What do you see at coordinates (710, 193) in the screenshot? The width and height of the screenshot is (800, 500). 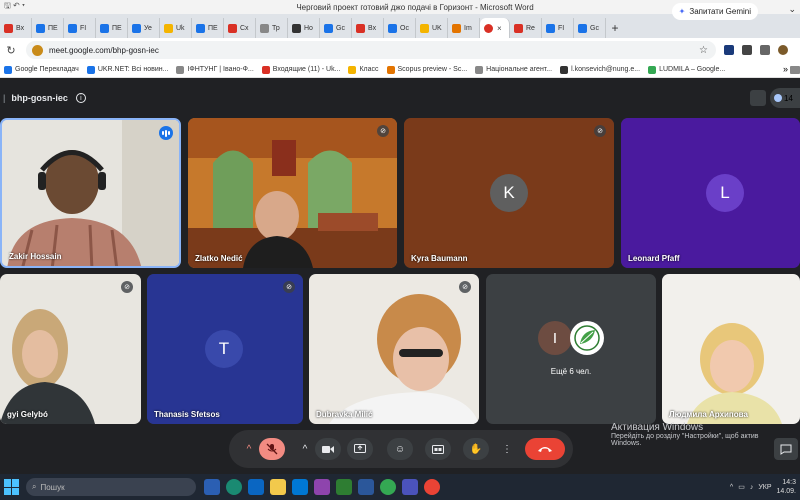 I see `participant-tile-leonard: L Leonard Pfaff` at bounding box center [710, 193].